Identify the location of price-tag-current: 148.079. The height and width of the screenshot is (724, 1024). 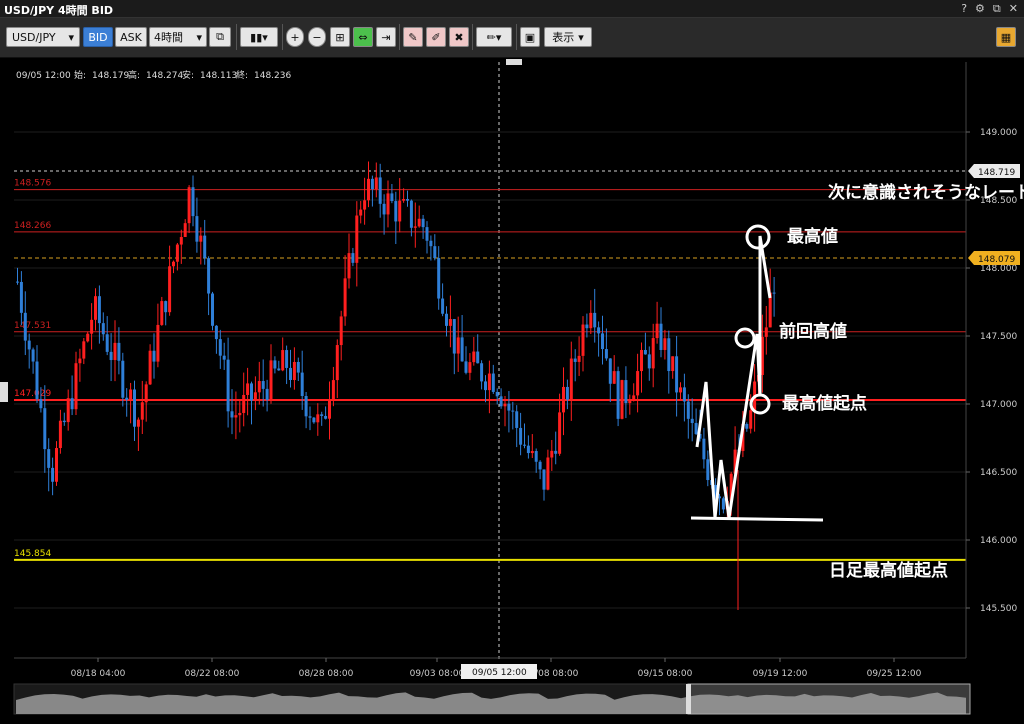
(994, 258).